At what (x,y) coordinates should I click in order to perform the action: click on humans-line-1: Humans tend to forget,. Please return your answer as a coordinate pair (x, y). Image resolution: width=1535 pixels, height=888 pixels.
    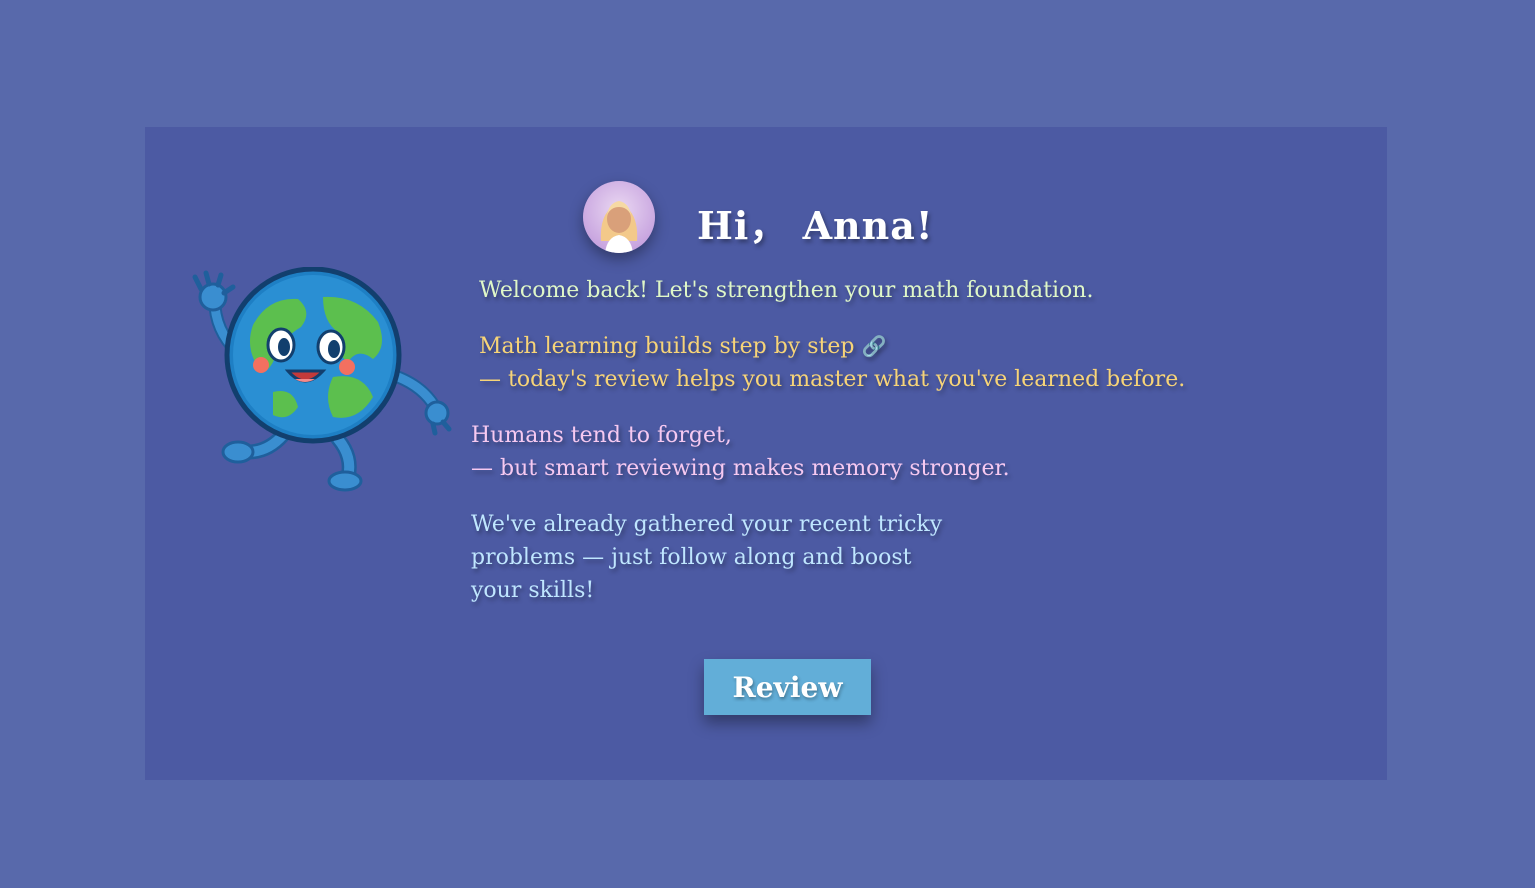
    Looking at the image, I should click on (601, 435).